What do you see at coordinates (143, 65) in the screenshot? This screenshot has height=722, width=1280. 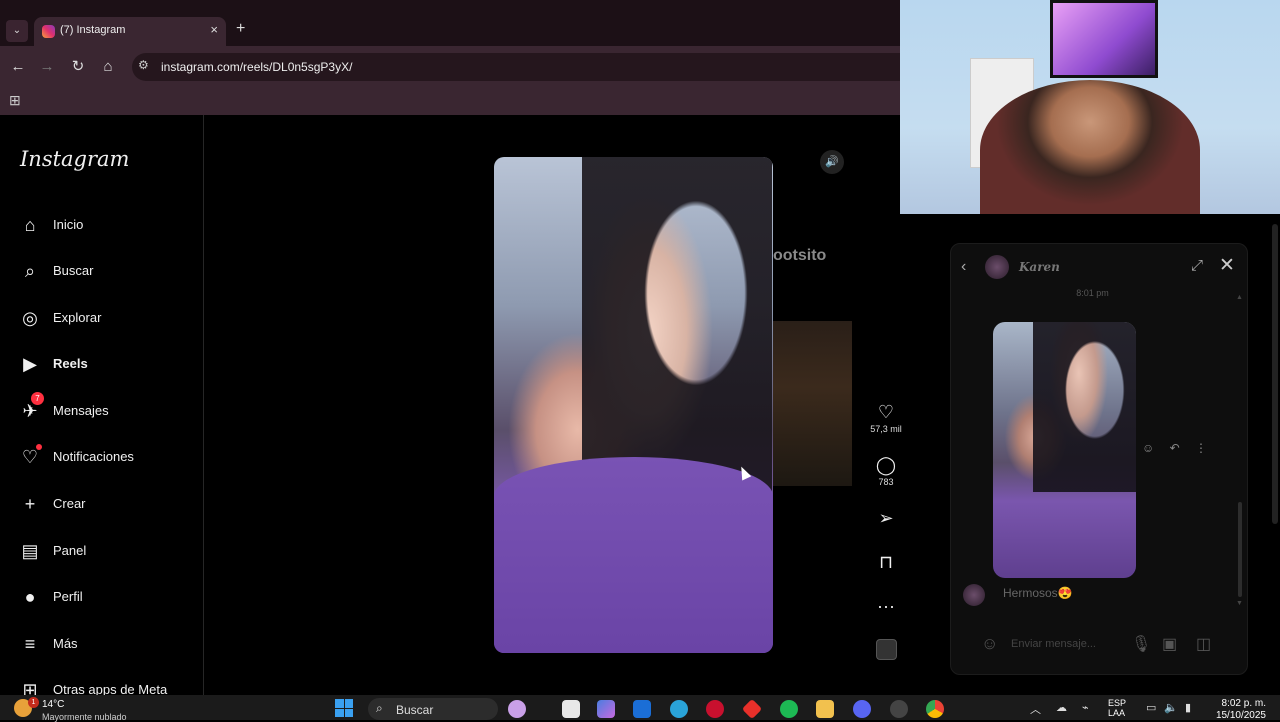 I see `site-settings-icon: ⚙` at bounding box center [143, 65].